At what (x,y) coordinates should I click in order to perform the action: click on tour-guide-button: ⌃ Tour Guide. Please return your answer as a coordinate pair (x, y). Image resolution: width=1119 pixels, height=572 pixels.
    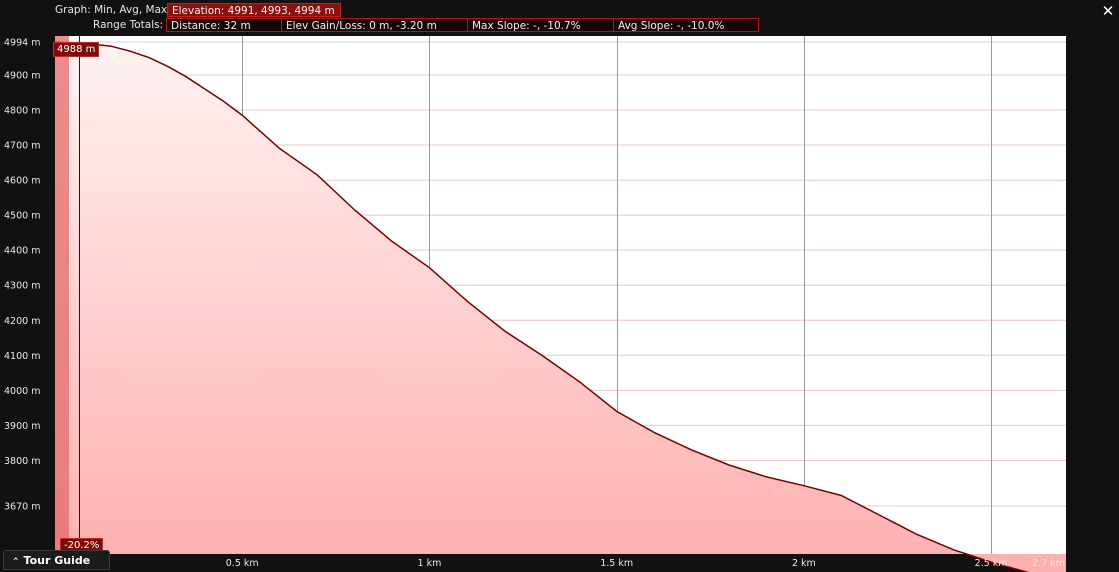
    Looking at the image, I should click on (56, 560).